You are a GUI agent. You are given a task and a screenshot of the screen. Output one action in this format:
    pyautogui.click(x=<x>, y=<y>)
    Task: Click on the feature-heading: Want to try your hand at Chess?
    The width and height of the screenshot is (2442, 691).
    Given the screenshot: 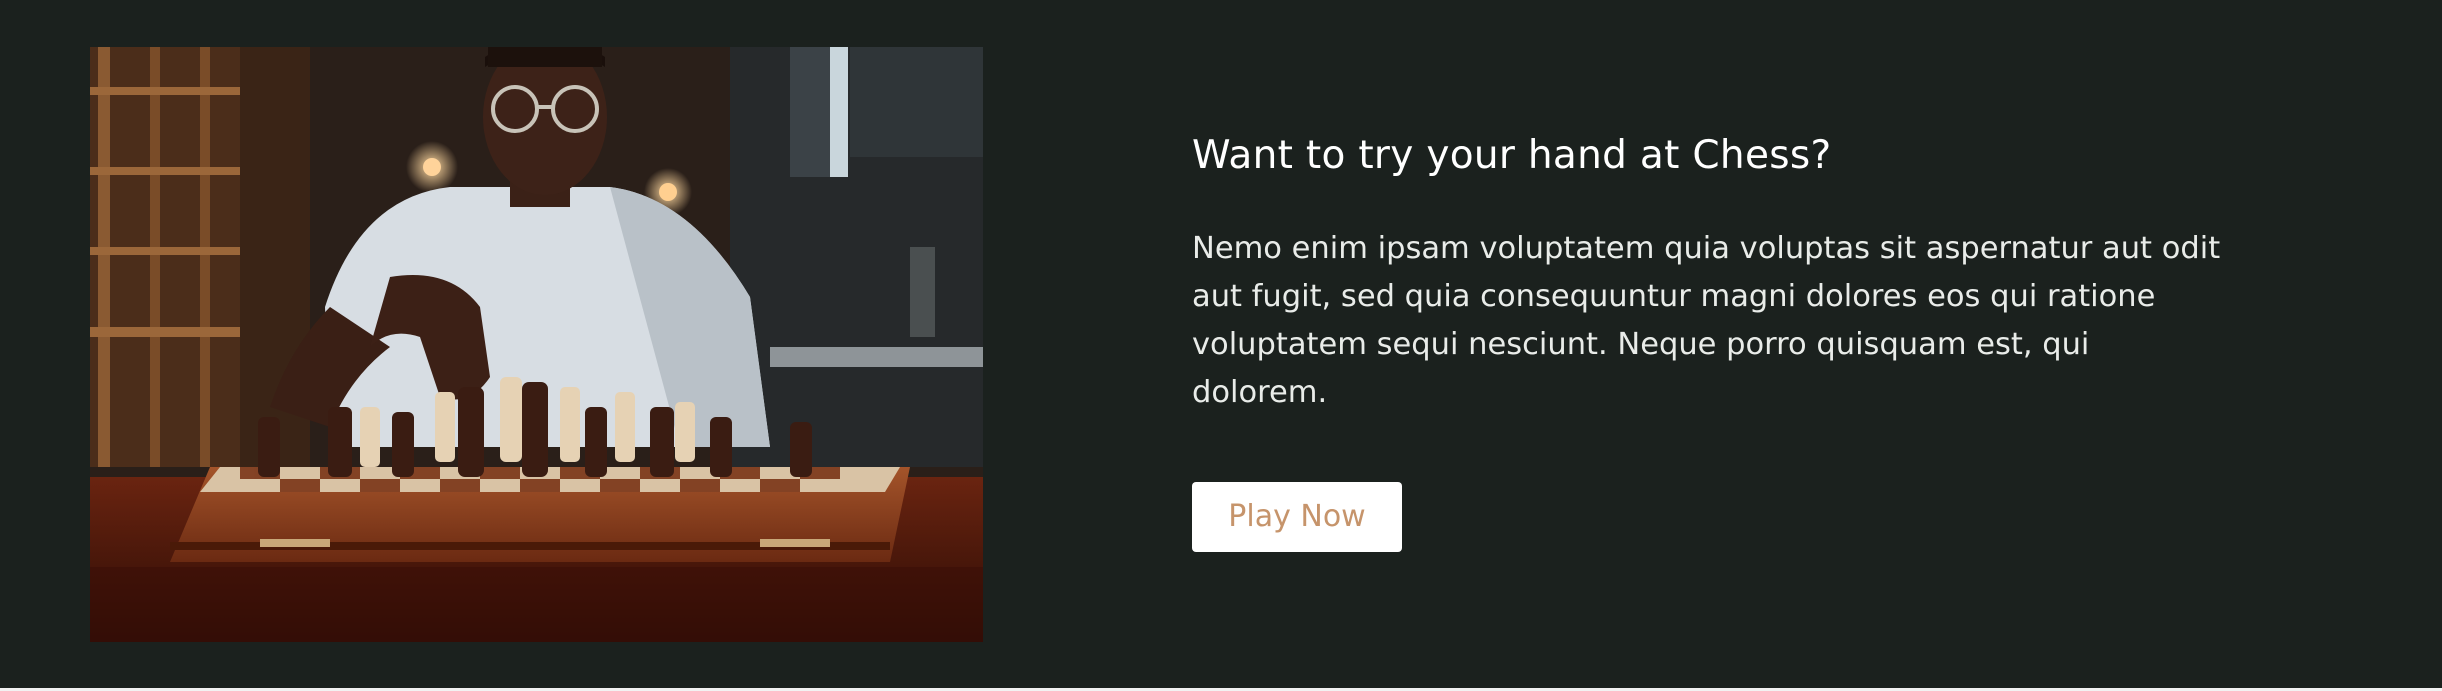 What is the action you would take?
    pyautogui.click(x=1512, y=155)
    